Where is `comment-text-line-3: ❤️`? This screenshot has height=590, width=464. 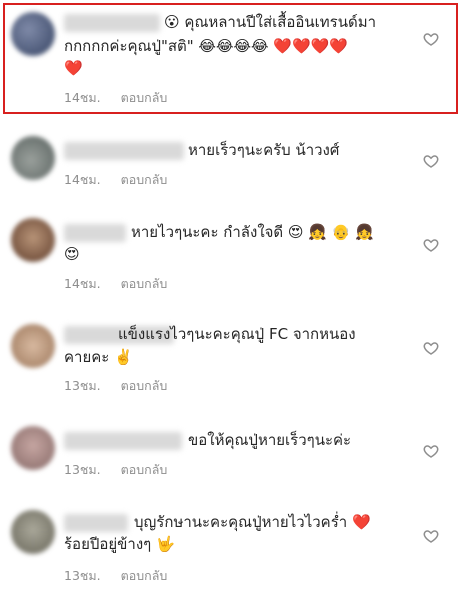 comment-text-line-3: ❤️ is located at coordinates (73, 68).